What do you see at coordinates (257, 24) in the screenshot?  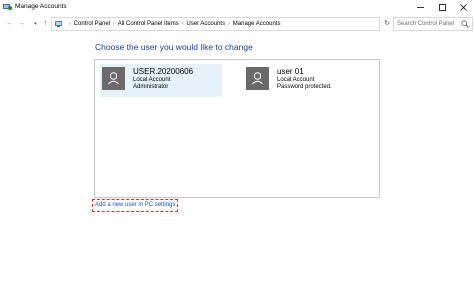 I see `breadcrumb-manage-accounts: Manage Accounts` at bounding box center [257, 24].